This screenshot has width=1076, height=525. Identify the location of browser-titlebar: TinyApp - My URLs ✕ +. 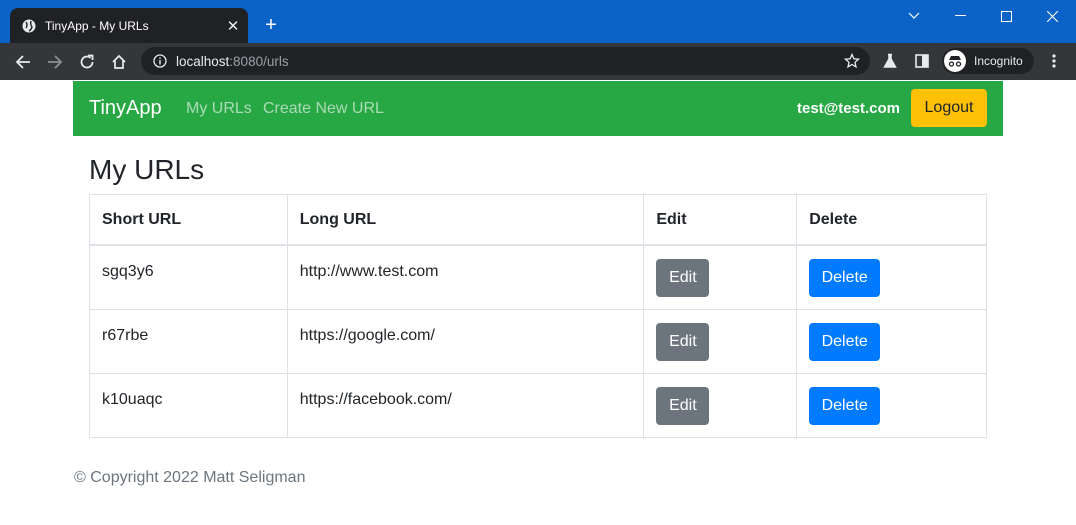
(538, 21).